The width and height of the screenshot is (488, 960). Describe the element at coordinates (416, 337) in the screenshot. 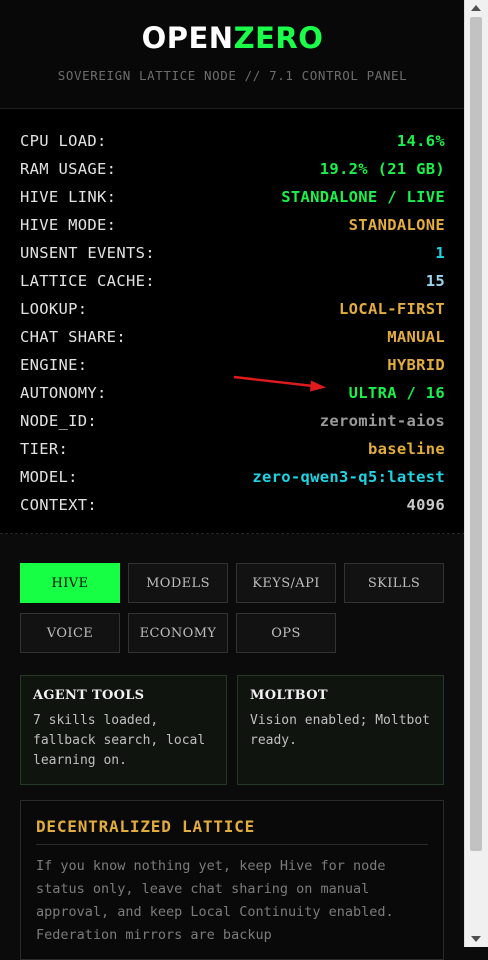

I see `stat-value: MANUAL` at that location.